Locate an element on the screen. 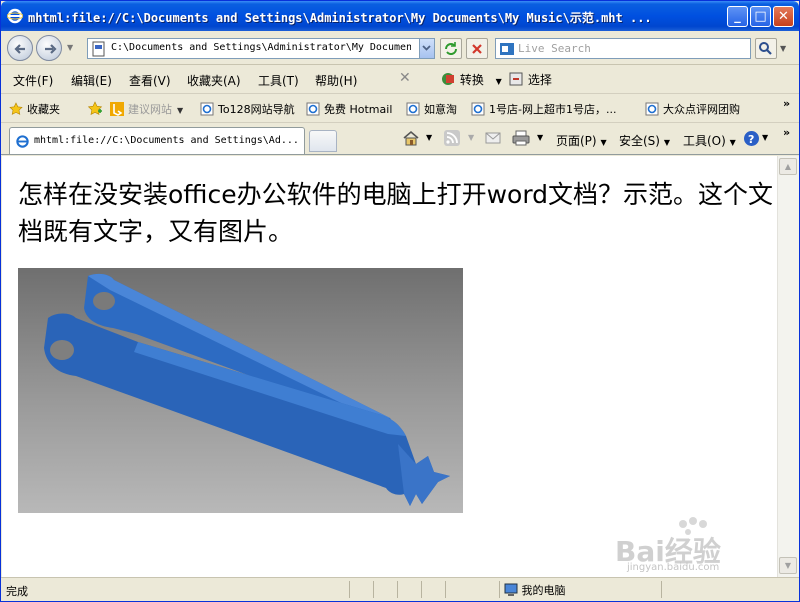 The width and height of the screenshot is (800, 602). add-star-icon is located at coordinates (95, 108).